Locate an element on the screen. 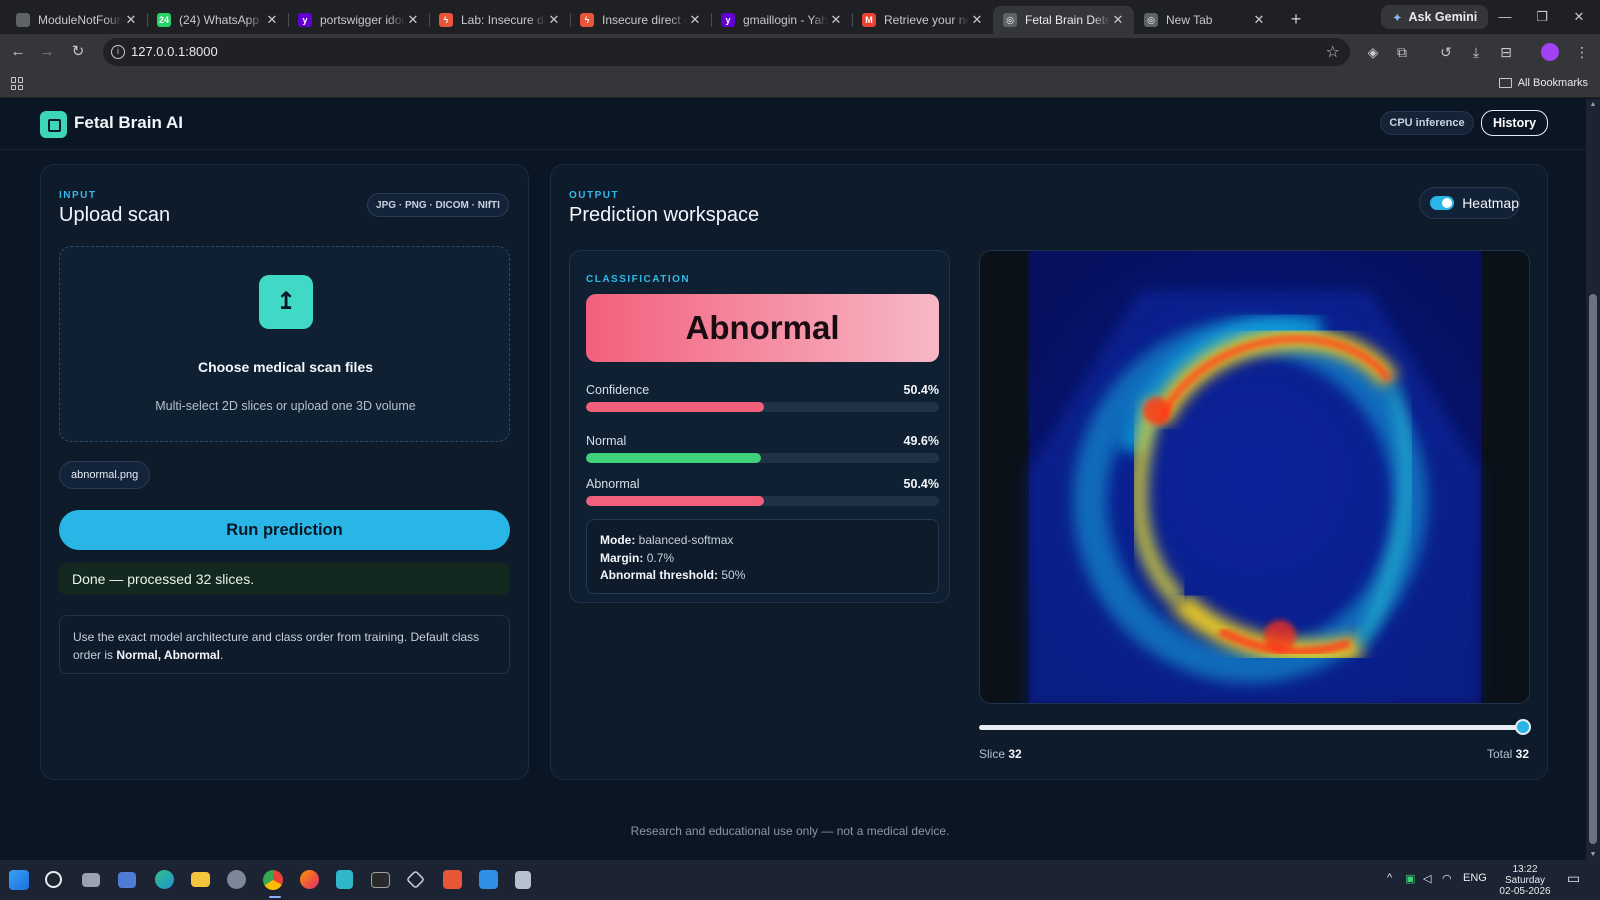 This screenshot has width=1600, height=900. system-clock: 13:22 Saturday 02-05-2026 is located at coordinates (1525, 880).